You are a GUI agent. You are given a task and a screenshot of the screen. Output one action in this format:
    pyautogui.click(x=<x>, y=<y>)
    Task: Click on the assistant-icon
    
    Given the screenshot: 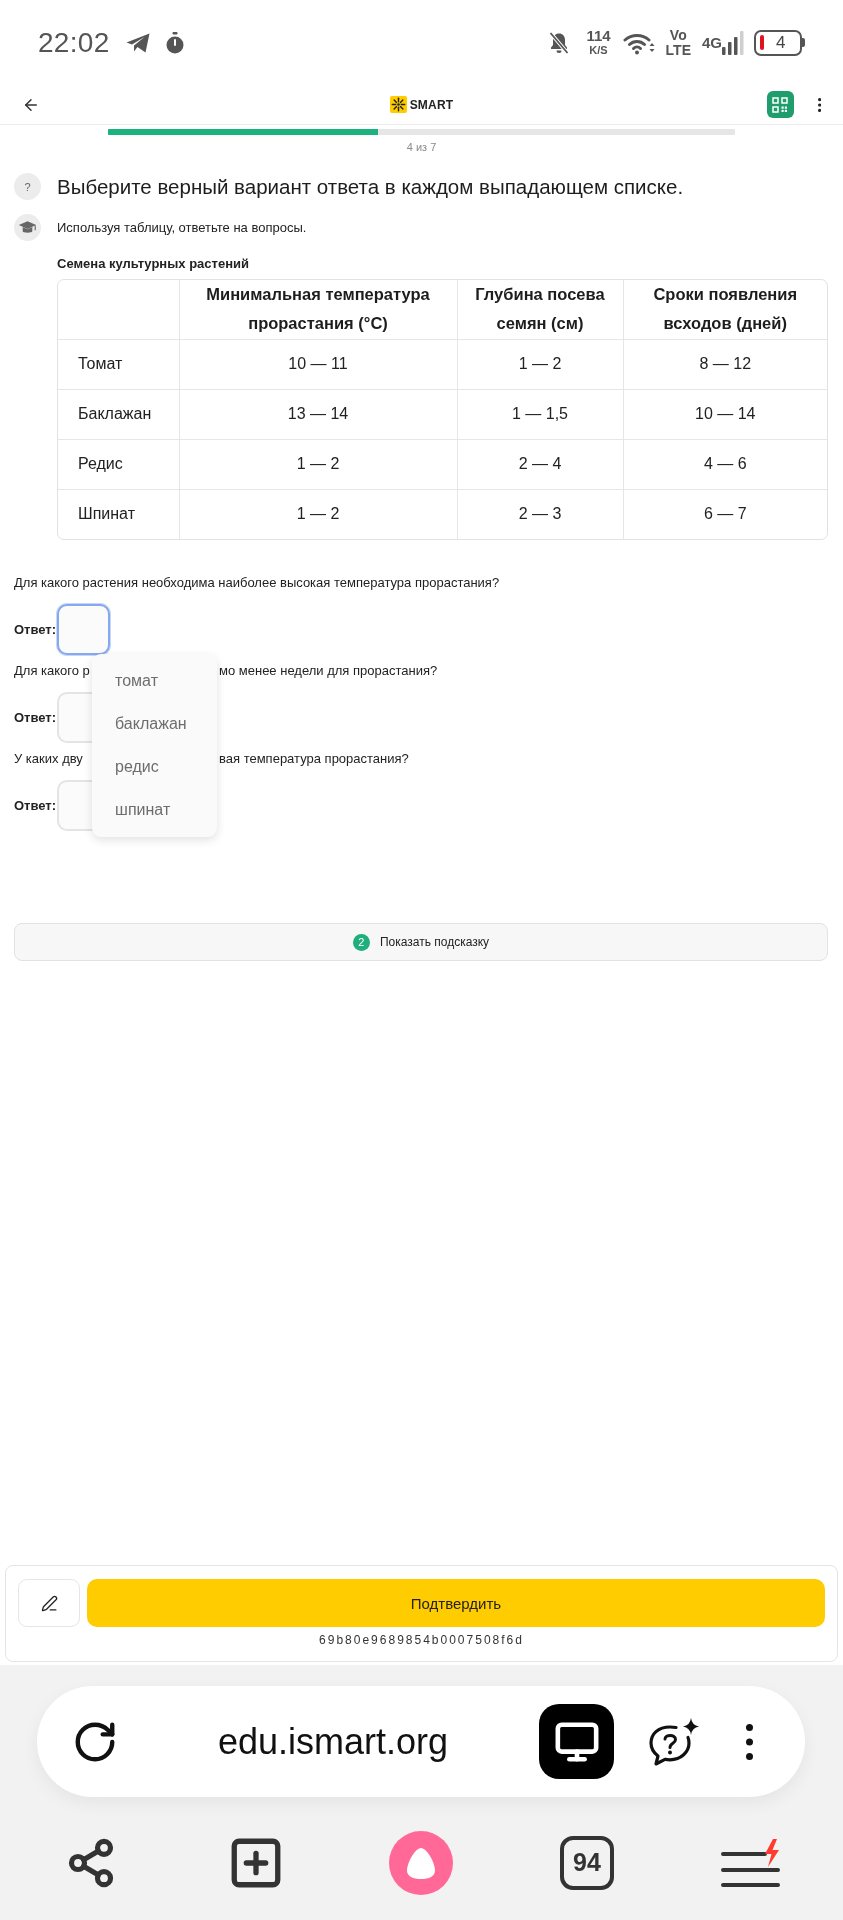 What is the action you would take?
    pyautogui.click(x=421, y=1862)
    